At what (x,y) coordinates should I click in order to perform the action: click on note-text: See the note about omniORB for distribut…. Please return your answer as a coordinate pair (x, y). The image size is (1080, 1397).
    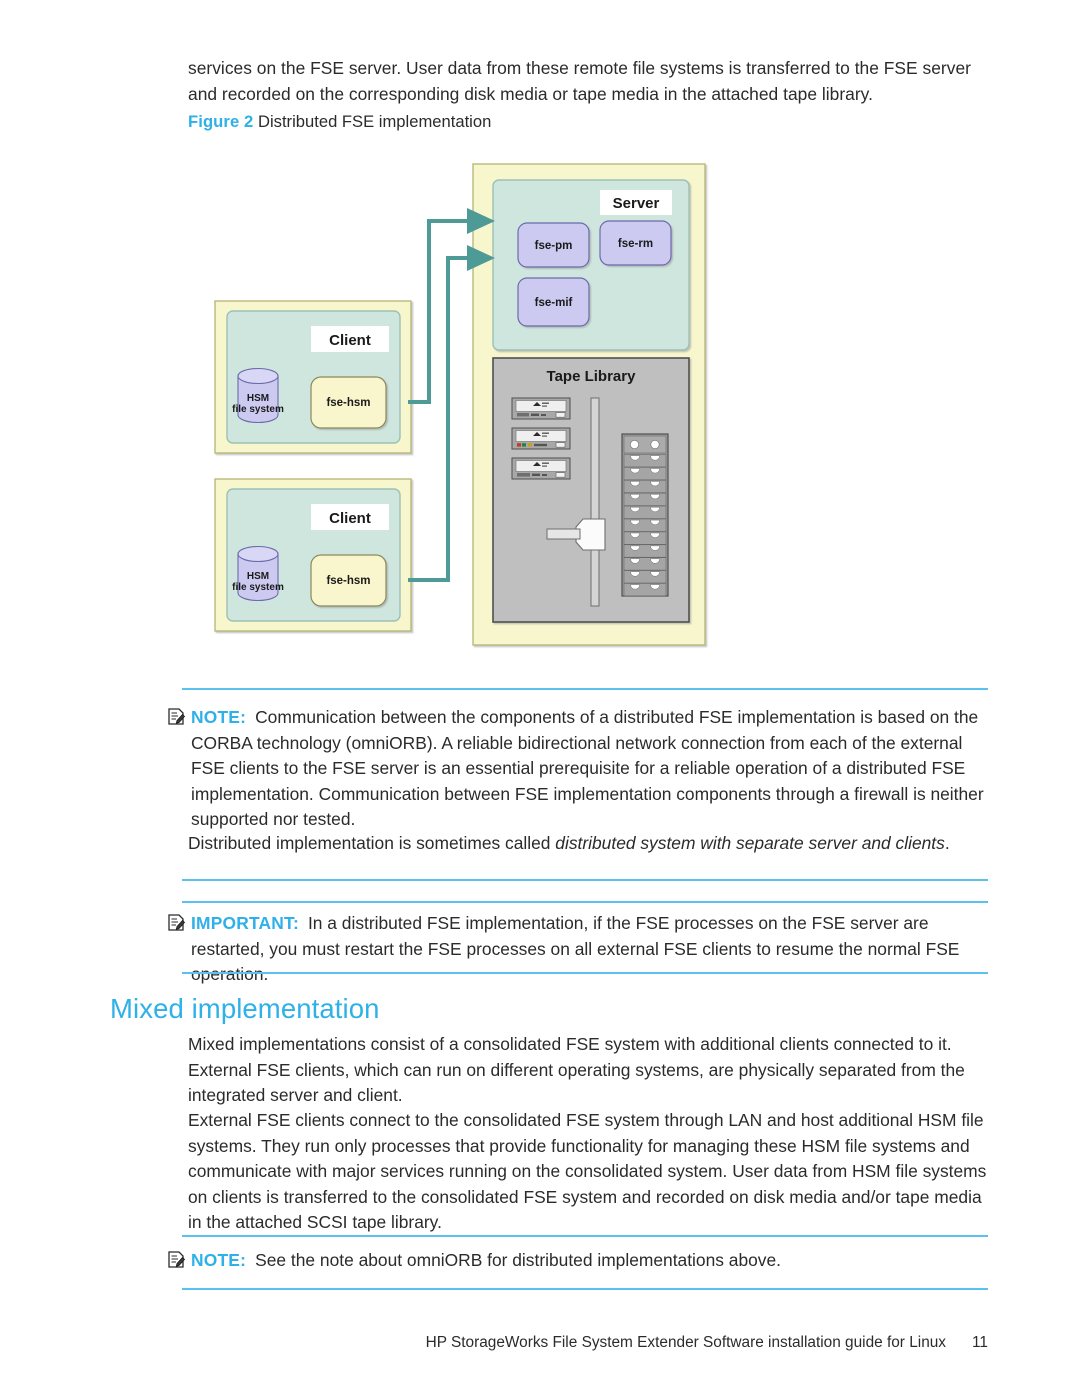
    Looking at the image, I should click on (518, 1260).